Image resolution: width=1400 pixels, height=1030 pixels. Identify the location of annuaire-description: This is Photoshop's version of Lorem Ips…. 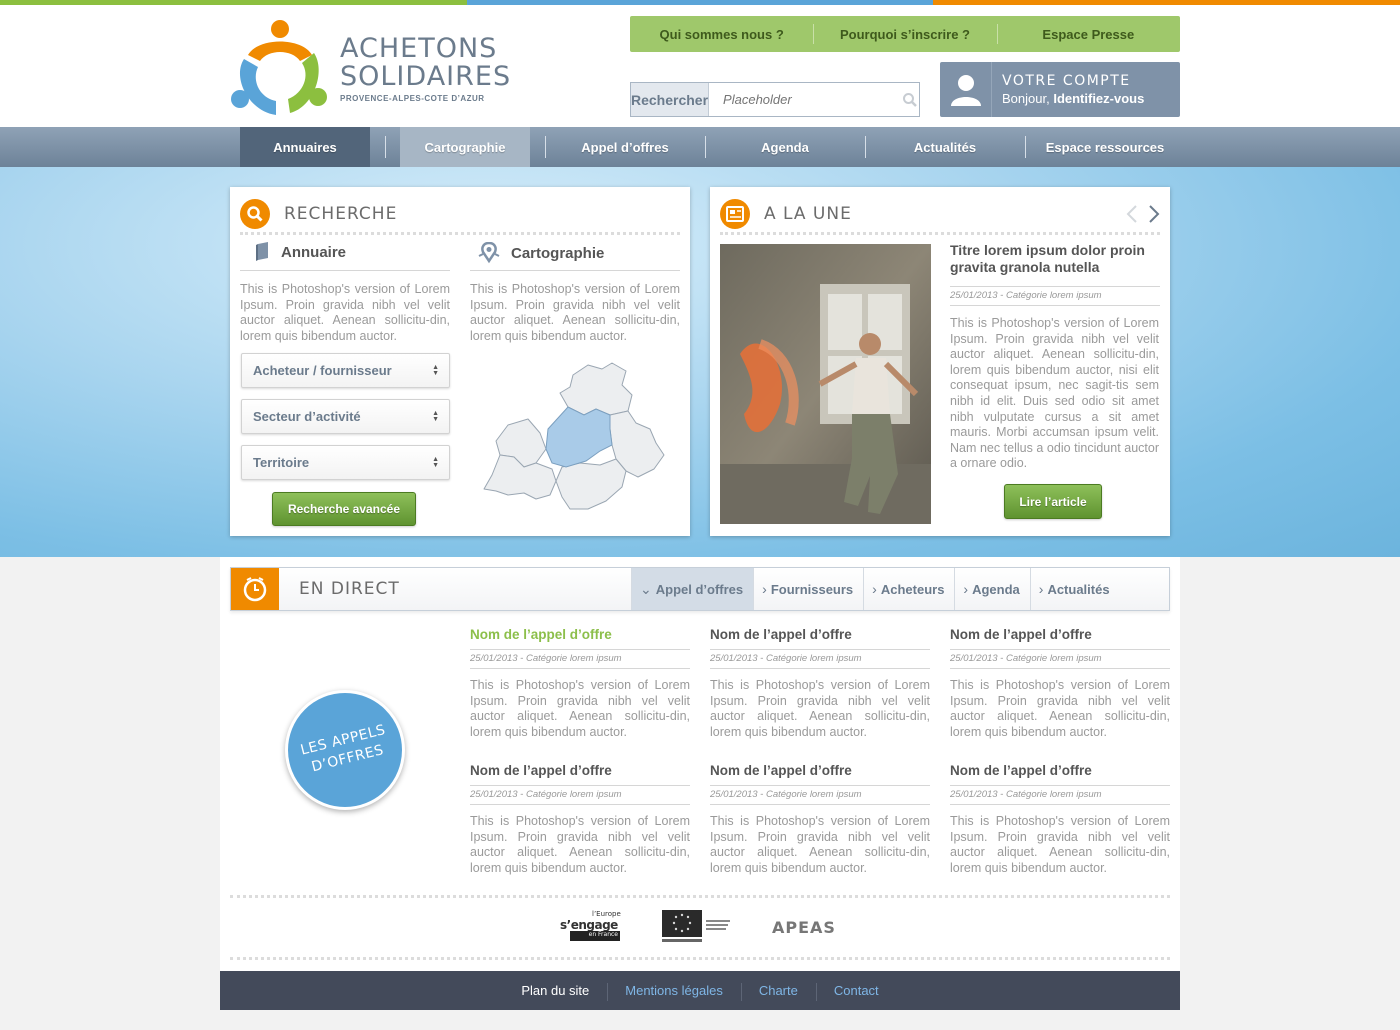
(345, 312).